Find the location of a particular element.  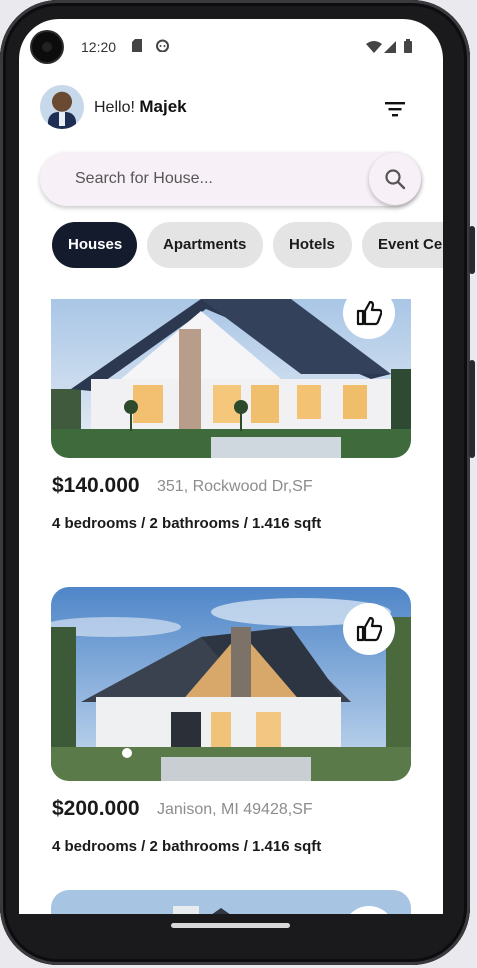

avatar-shirt is located at coordinates (62, 119).